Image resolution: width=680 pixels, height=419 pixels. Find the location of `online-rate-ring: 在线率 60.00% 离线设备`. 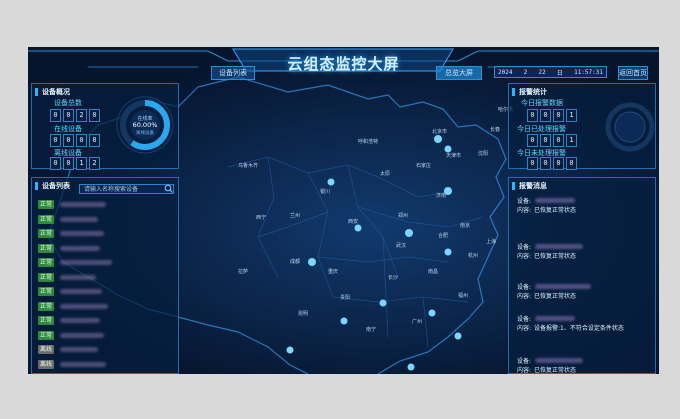

online-rate-ring: 在线率 60.00% 离线设备 is located at coordinates (145, 125).